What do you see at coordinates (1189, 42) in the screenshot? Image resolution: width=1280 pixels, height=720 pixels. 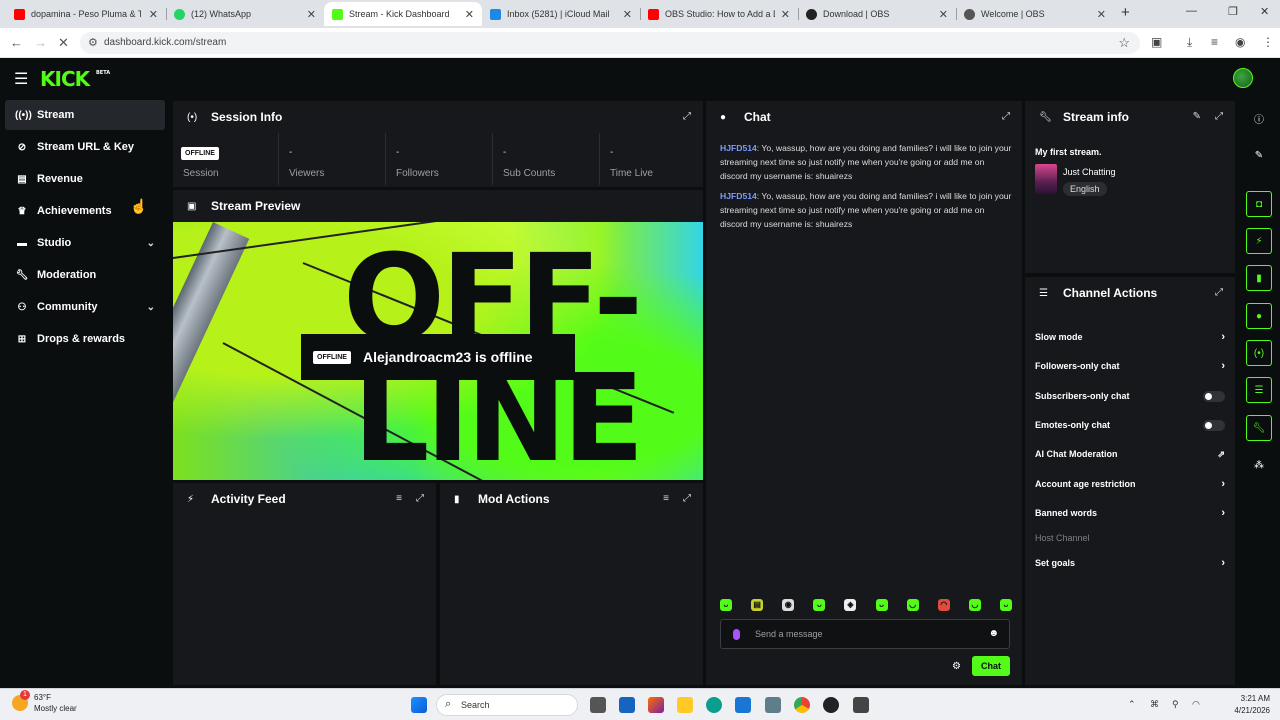 I see `download-icon: ⤓` at bounding box center [1189, 42].